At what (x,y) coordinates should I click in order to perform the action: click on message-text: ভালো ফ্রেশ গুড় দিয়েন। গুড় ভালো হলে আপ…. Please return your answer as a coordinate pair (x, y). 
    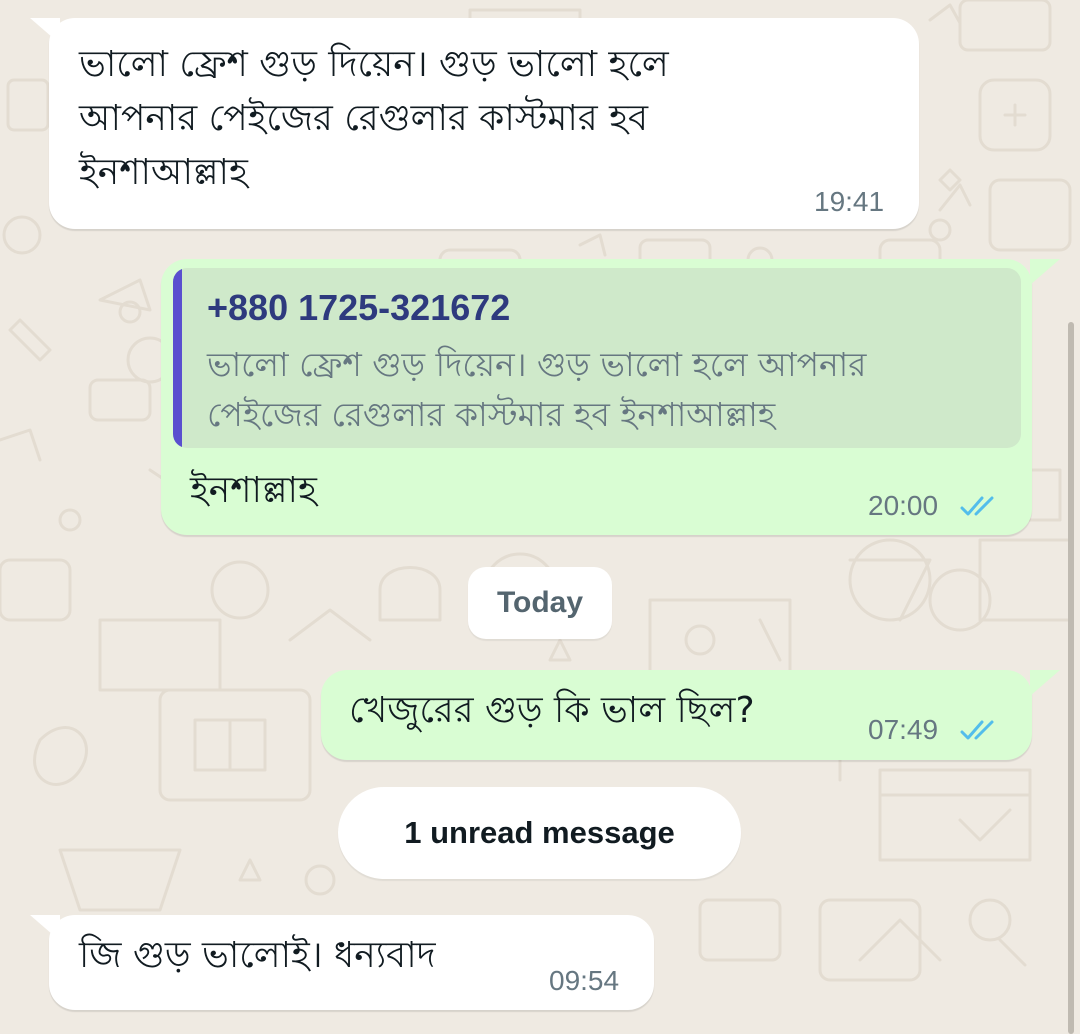
    Looking at the image, I should click on (374, 119).